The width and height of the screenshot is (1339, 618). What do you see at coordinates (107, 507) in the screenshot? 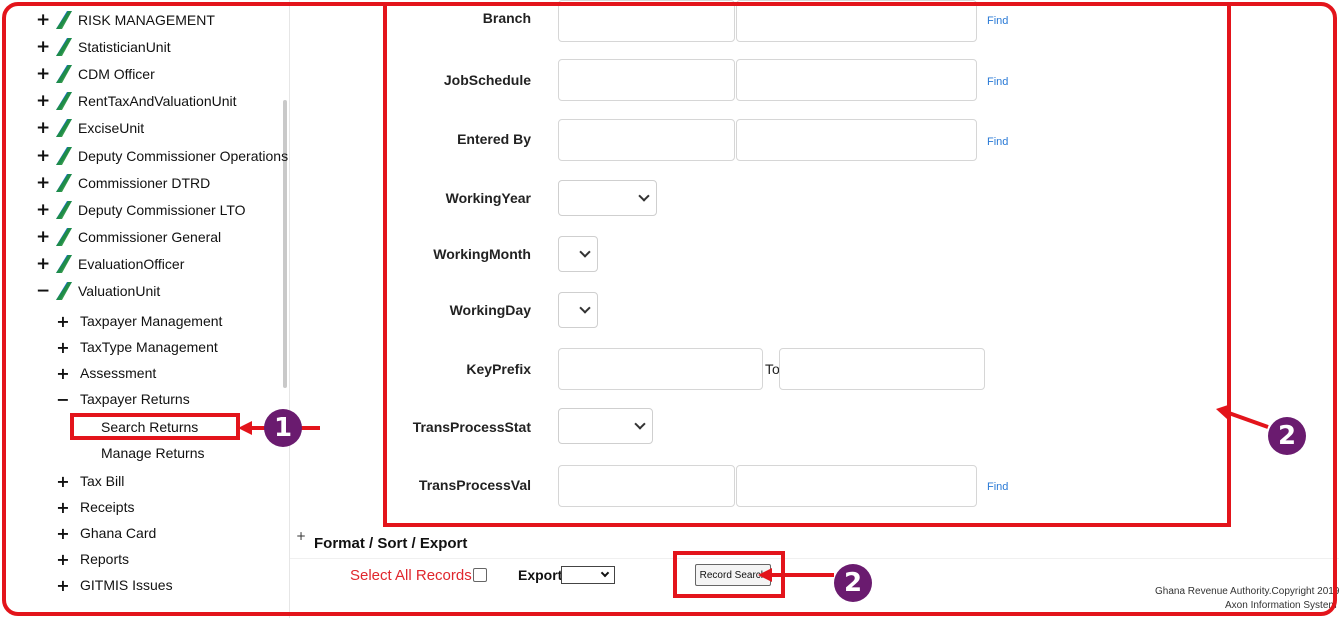
I see `tree-item-label: Receipts` at bounding box center [107, 507].